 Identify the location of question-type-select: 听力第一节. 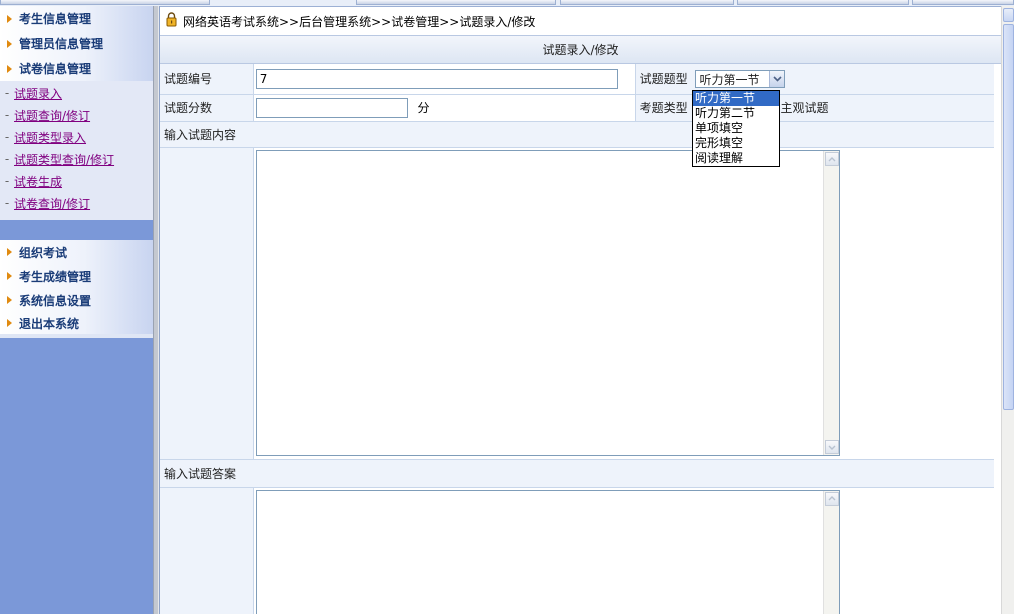
(740, 79).